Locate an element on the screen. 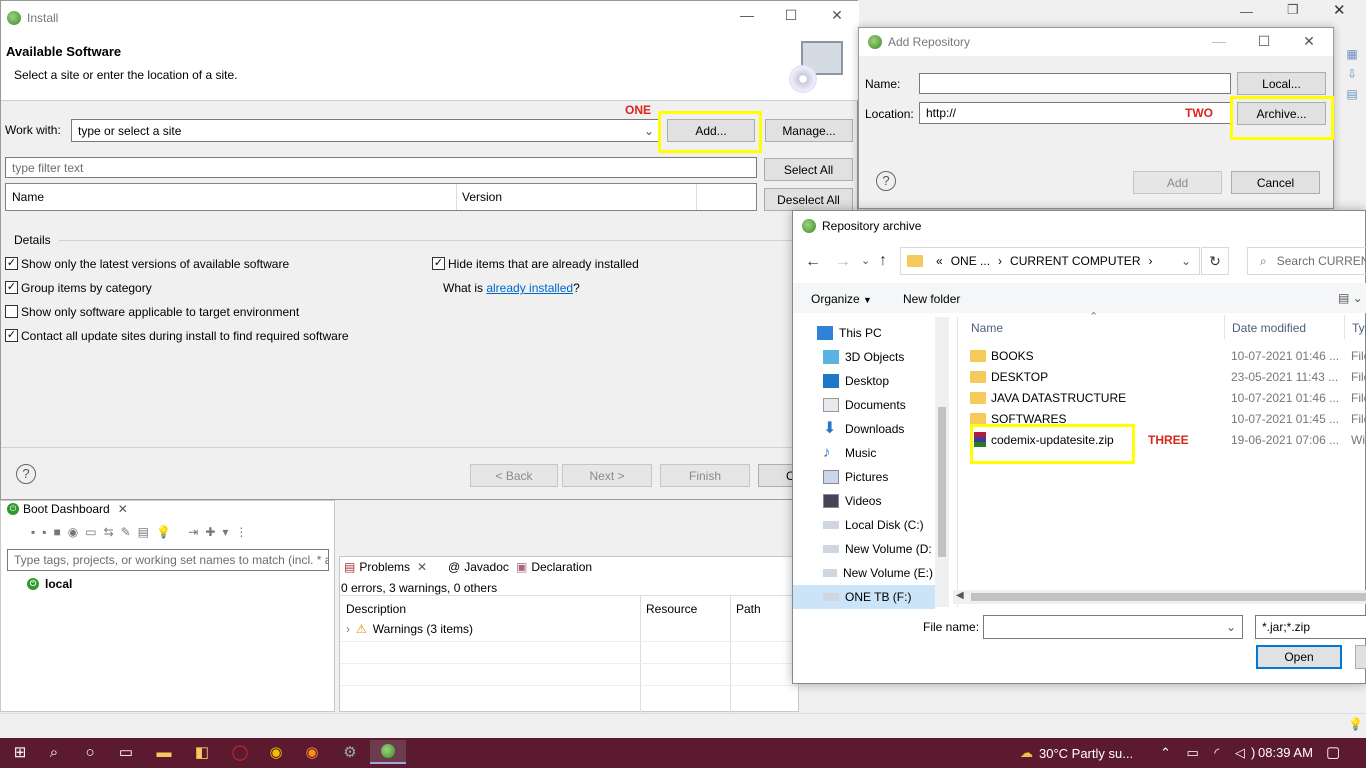  firefox-icon: ◉ is located at coordinates (312, 752).